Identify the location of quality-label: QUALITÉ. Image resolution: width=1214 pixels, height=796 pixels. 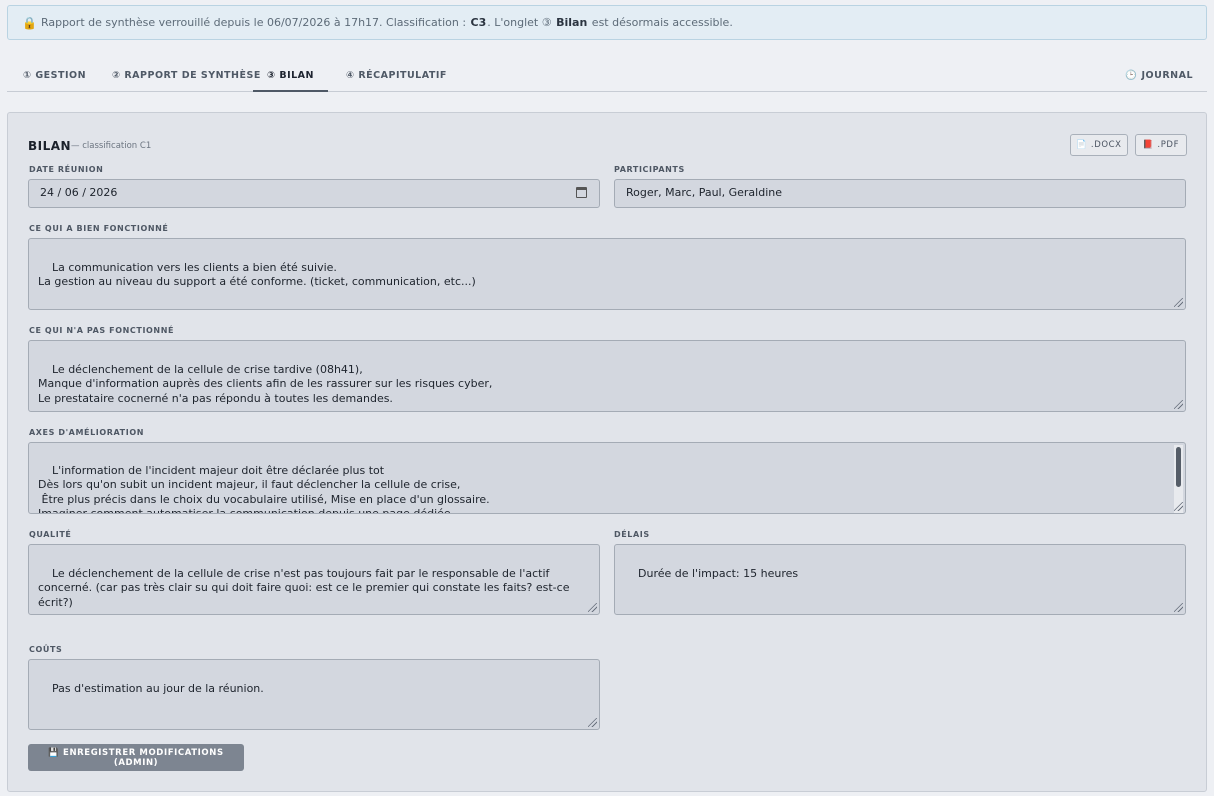
(50, 534).